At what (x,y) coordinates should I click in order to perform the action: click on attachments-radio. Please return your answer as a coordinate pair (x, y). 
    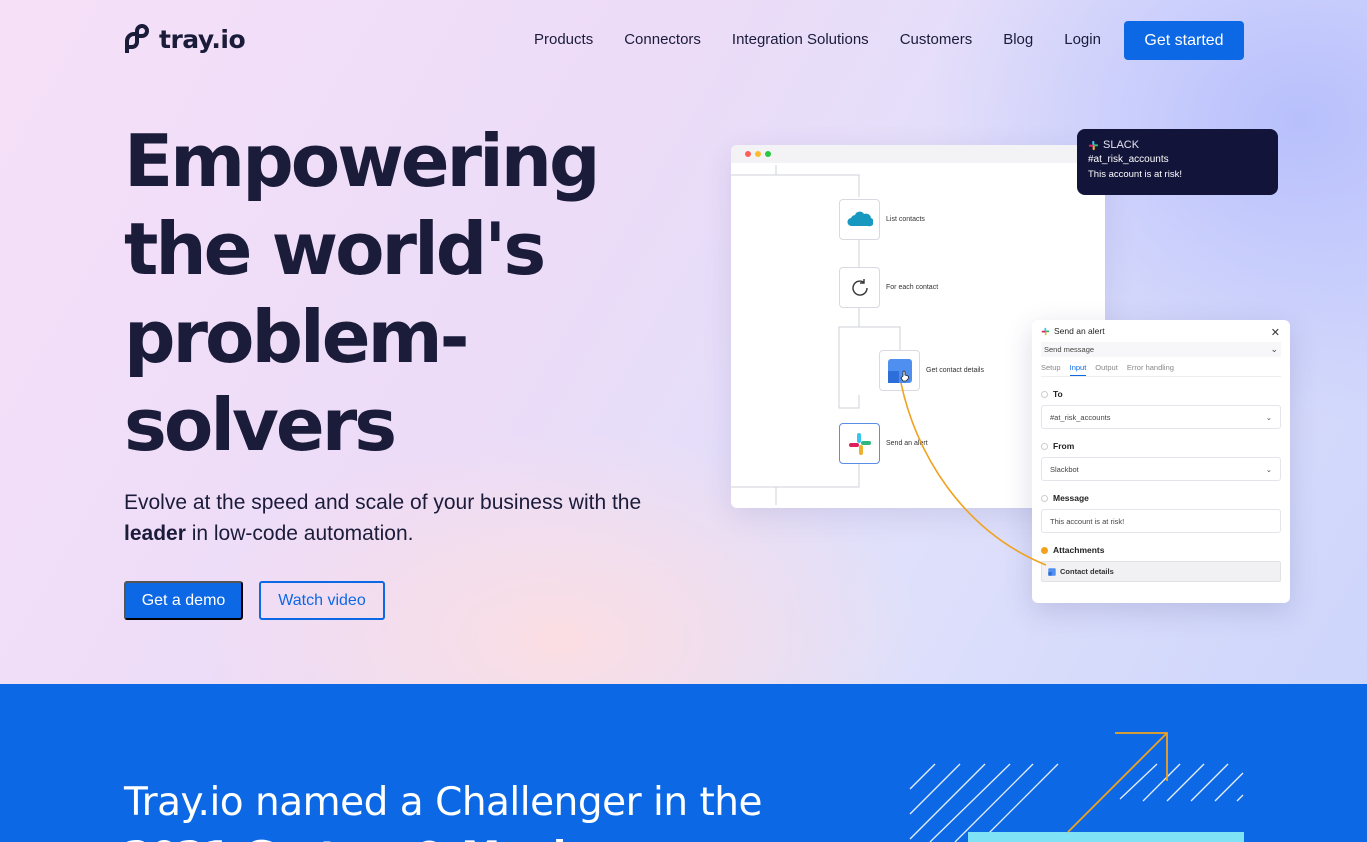
    Looking at the image, I should click on (1044, 550).